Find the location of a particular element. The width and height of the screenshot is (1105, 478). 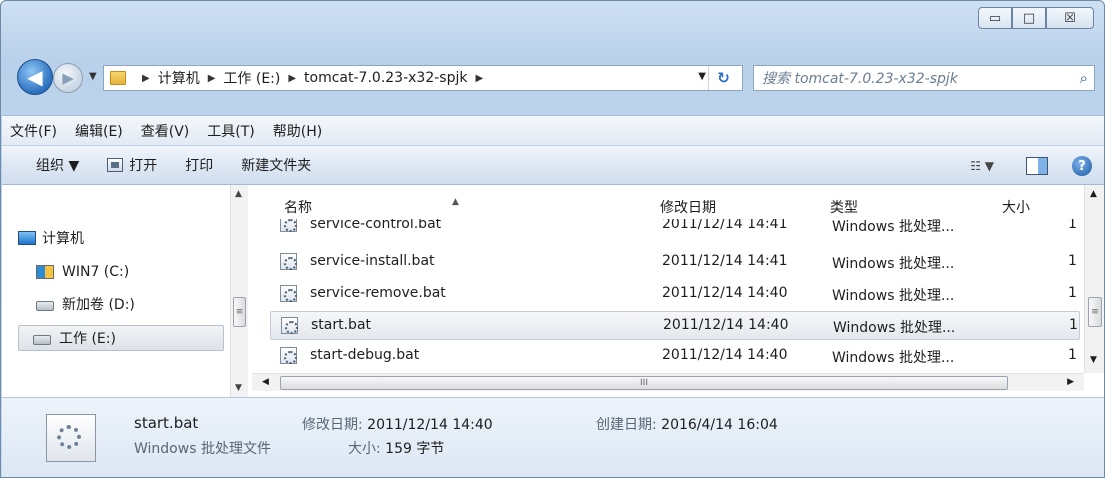

nav-item-win7: WIN7 (C:) is located at coordinates (80, 272).